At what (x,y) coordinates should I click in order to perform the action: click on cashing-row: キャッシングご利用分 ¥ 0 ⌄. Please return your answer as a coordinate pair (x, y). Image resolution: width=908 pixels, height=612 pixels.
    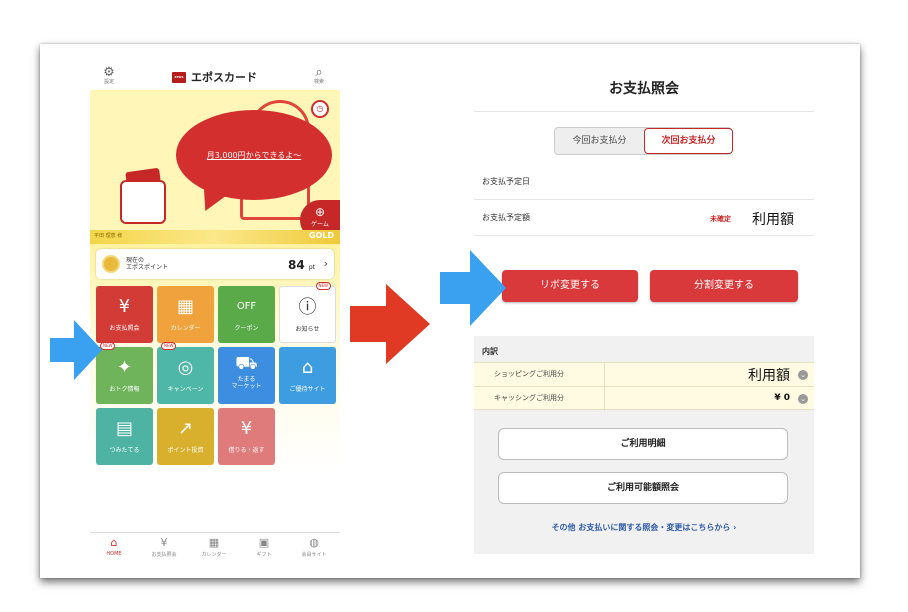
    Looking at the image, I should click on (644, 398).